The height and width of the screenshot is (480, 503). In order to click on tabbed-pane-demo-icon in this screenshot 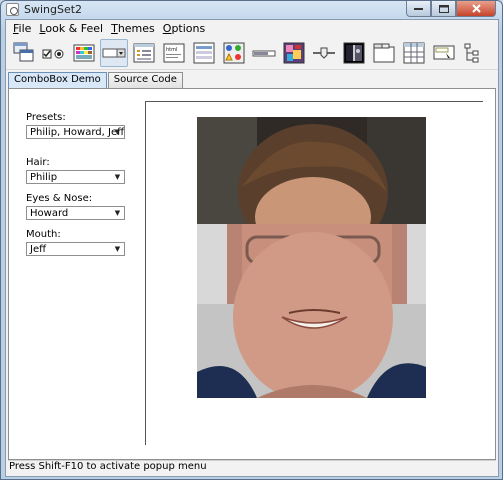, I will do `click(384, 52)`.